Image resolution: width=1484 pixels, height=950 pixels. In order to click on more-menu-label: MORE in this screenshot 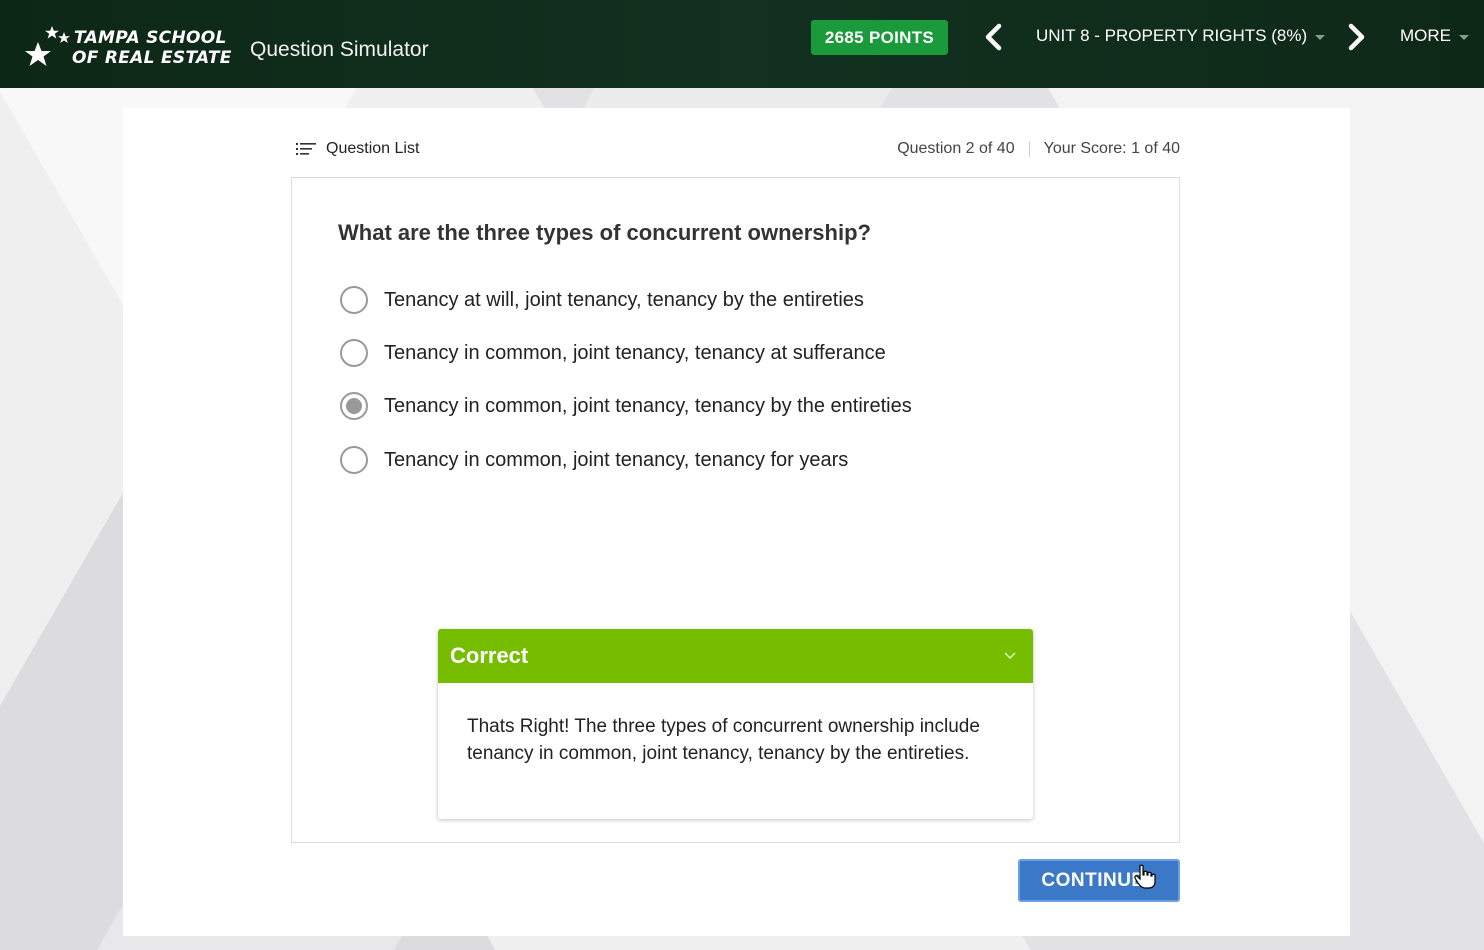, I will do `click(1425, 35)`.